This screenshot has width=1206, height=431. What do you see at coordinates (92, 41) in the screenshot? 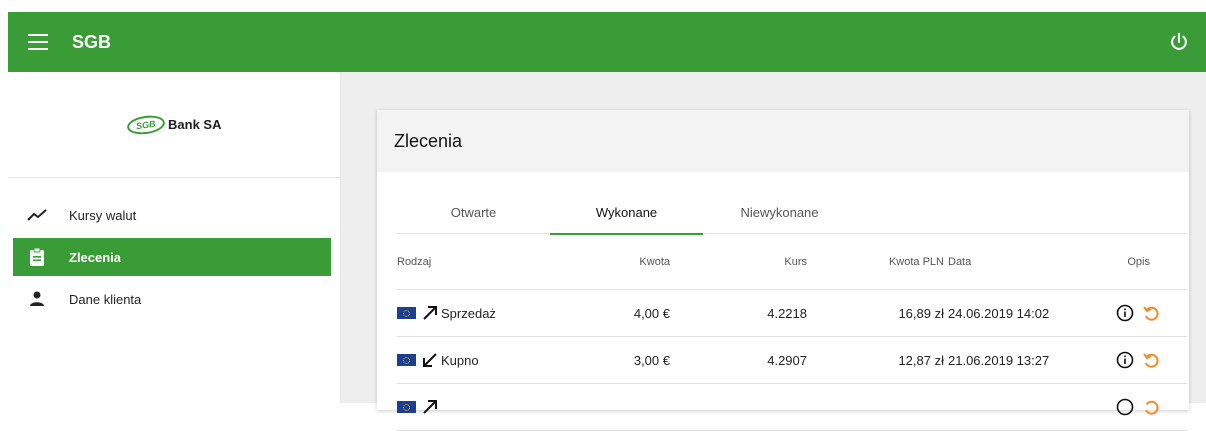
I see `app-title: SGB` at bounding box center [92, 41].